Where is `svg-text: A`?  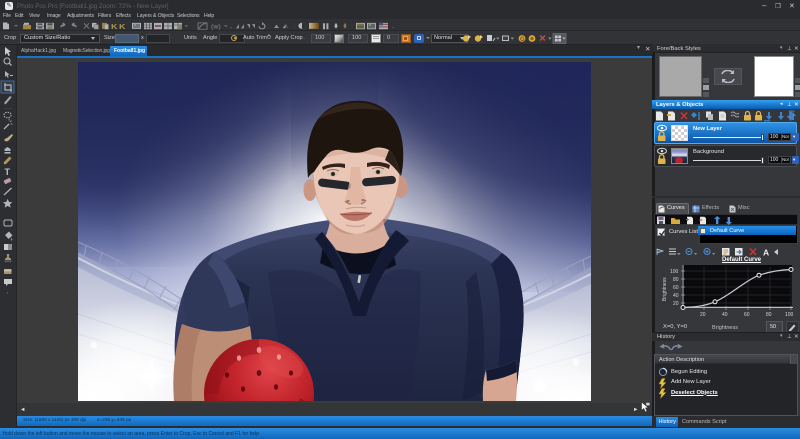 svg-text: A is located at coordinates (766, 253).